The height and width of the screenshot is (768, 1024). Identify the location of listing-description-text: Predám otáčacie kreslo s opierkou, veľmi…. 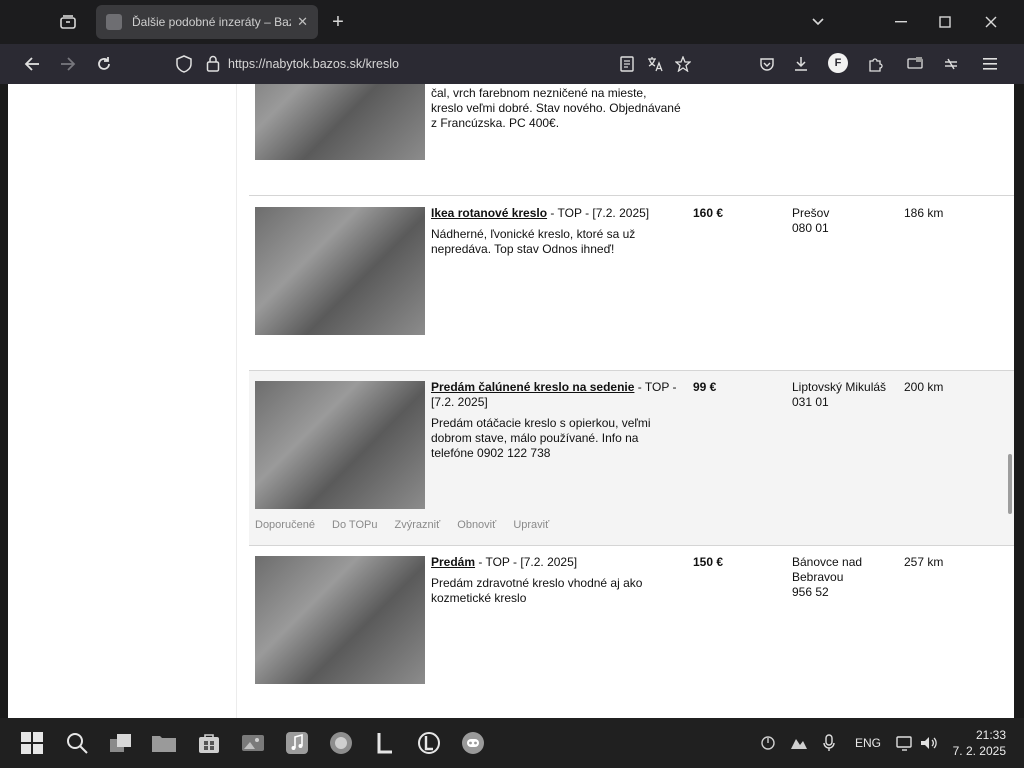
(541, 438).